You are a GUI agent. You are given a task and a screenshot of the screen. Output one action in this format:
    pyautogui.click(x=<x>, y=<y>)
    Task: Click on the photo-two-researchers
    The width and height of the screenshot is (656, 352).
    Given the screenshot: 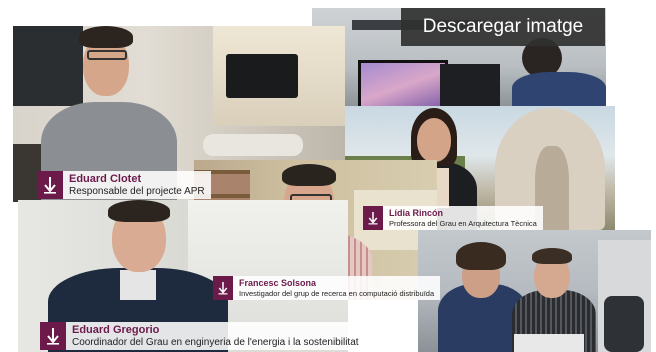 What is the action you would take?
    pyautogui.click(x=534, y=291)
    